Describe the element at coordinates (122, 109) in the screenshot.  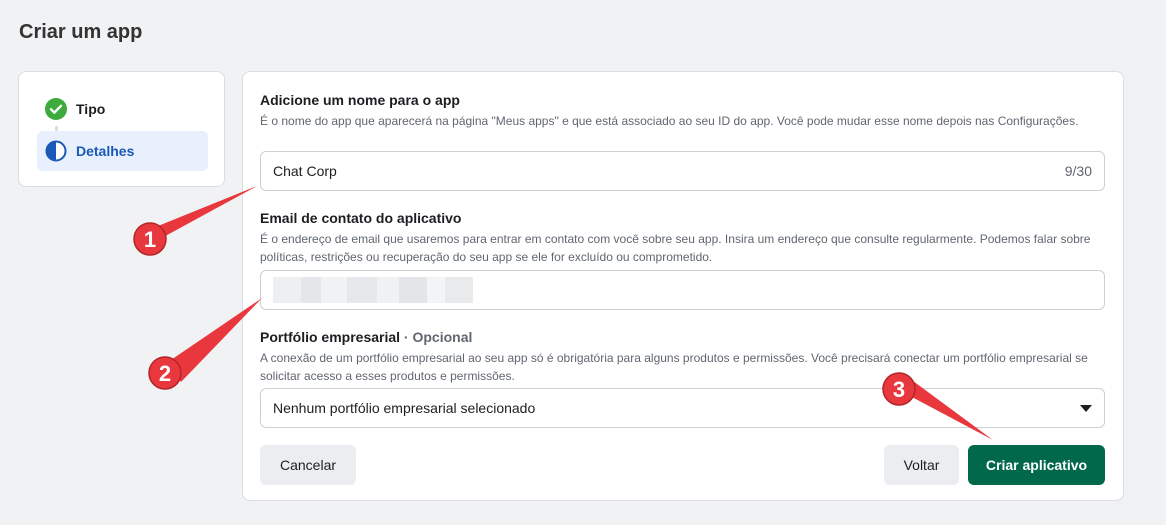
I see `step-tipo: Tipo` at that location.